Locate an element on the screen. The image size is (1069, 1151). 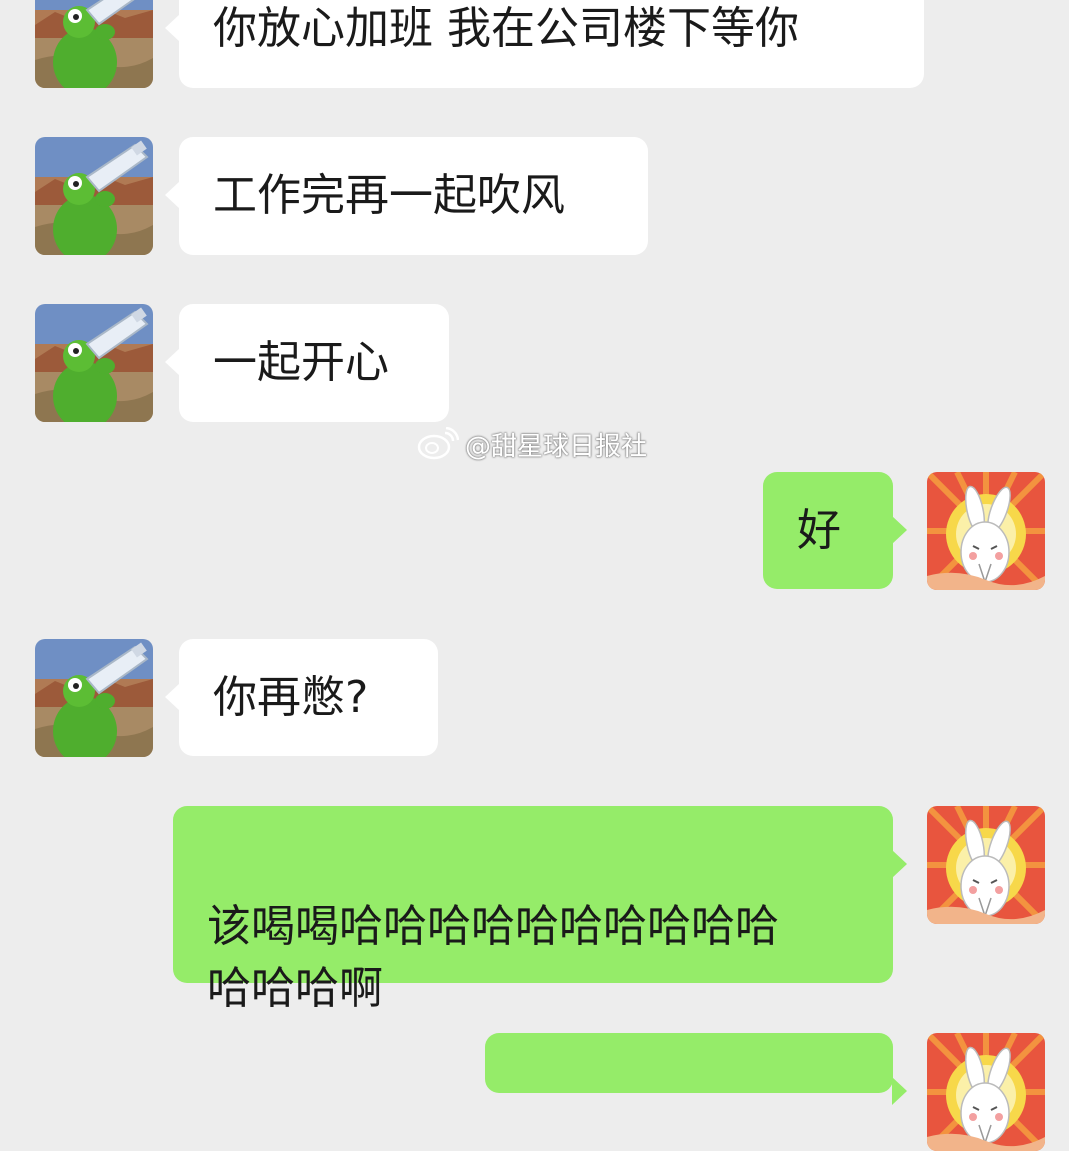
watermark-text: @甜星球日报社 is located at coordinates (556, 446).